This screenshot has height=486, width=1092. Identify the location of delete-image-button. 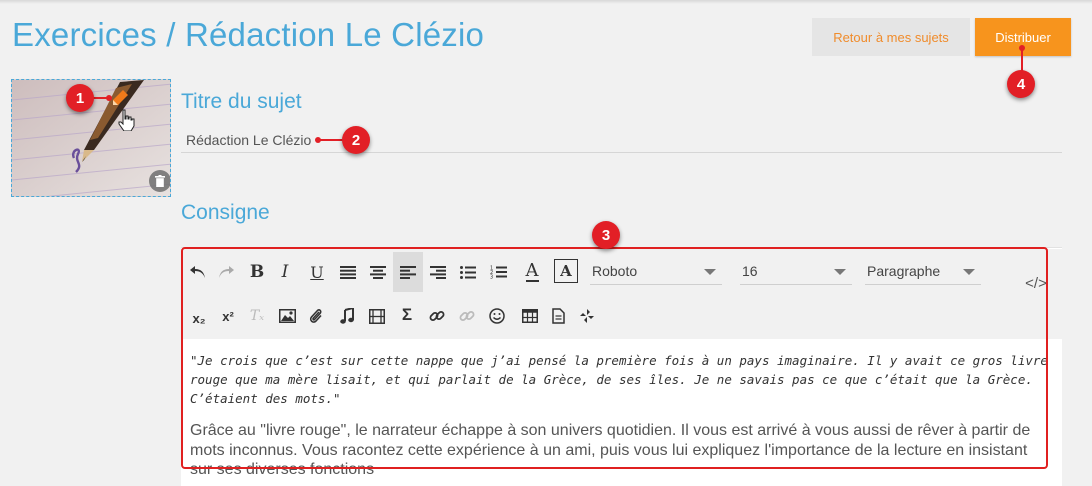
(159, 181).